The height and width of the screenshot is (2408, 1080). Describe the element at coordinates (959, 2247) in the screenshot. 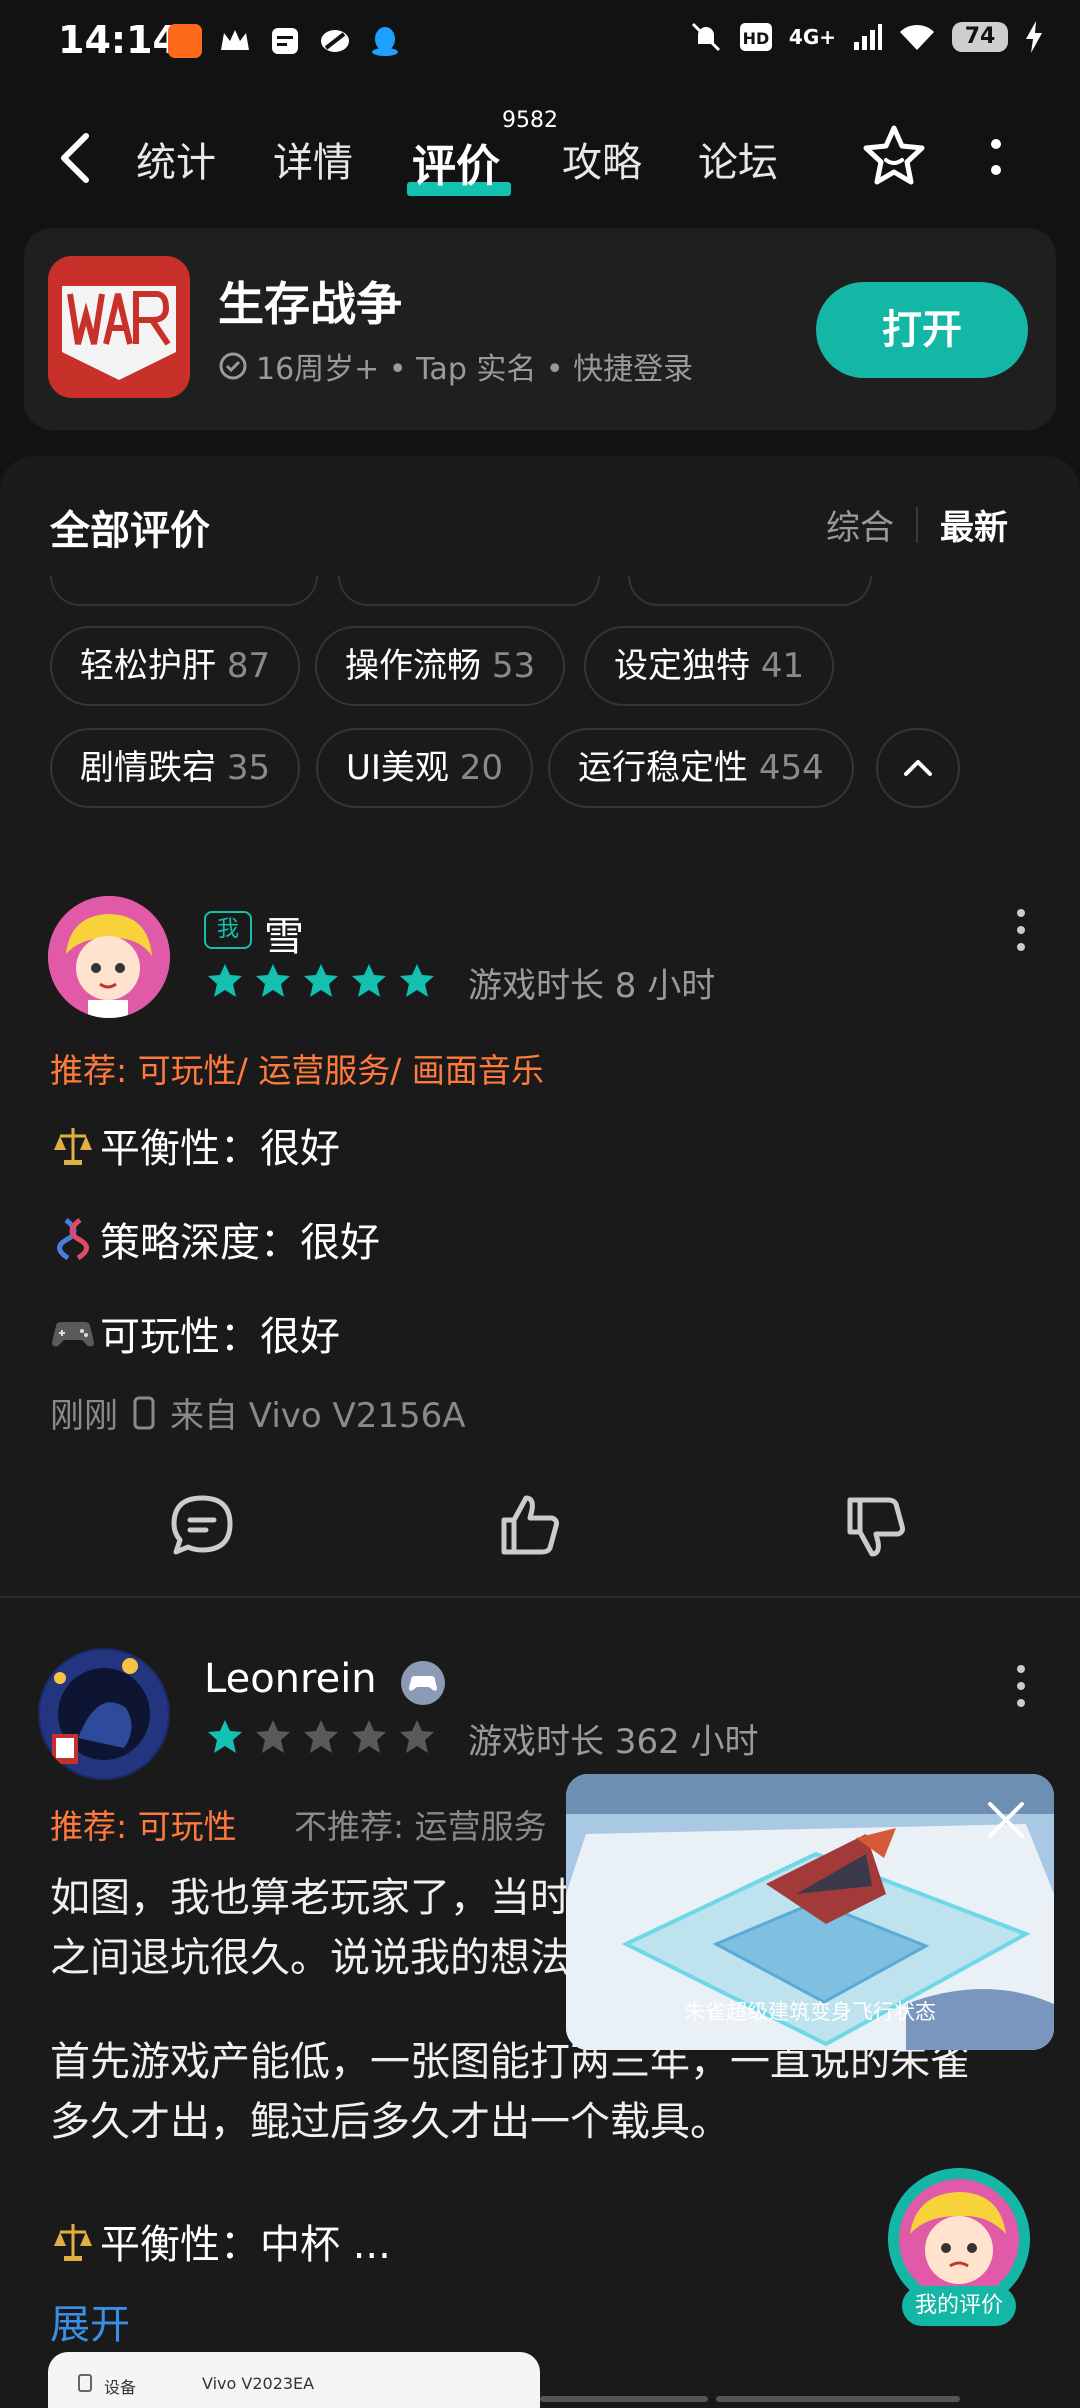

I see `my-review-button: 我的评价` at that location.